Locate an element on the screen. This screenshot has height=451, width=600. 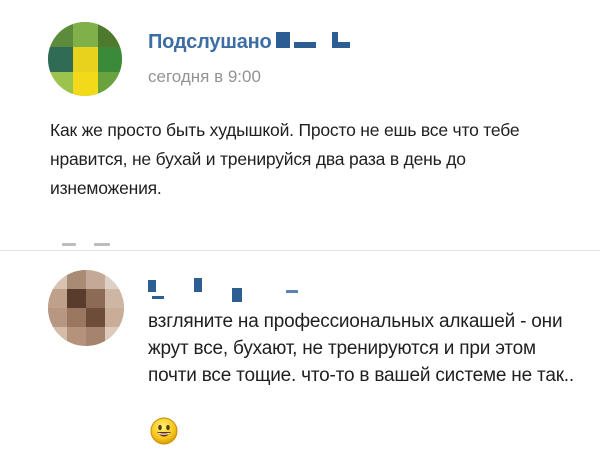
comment-author-name is located at coordinates (248, 287).